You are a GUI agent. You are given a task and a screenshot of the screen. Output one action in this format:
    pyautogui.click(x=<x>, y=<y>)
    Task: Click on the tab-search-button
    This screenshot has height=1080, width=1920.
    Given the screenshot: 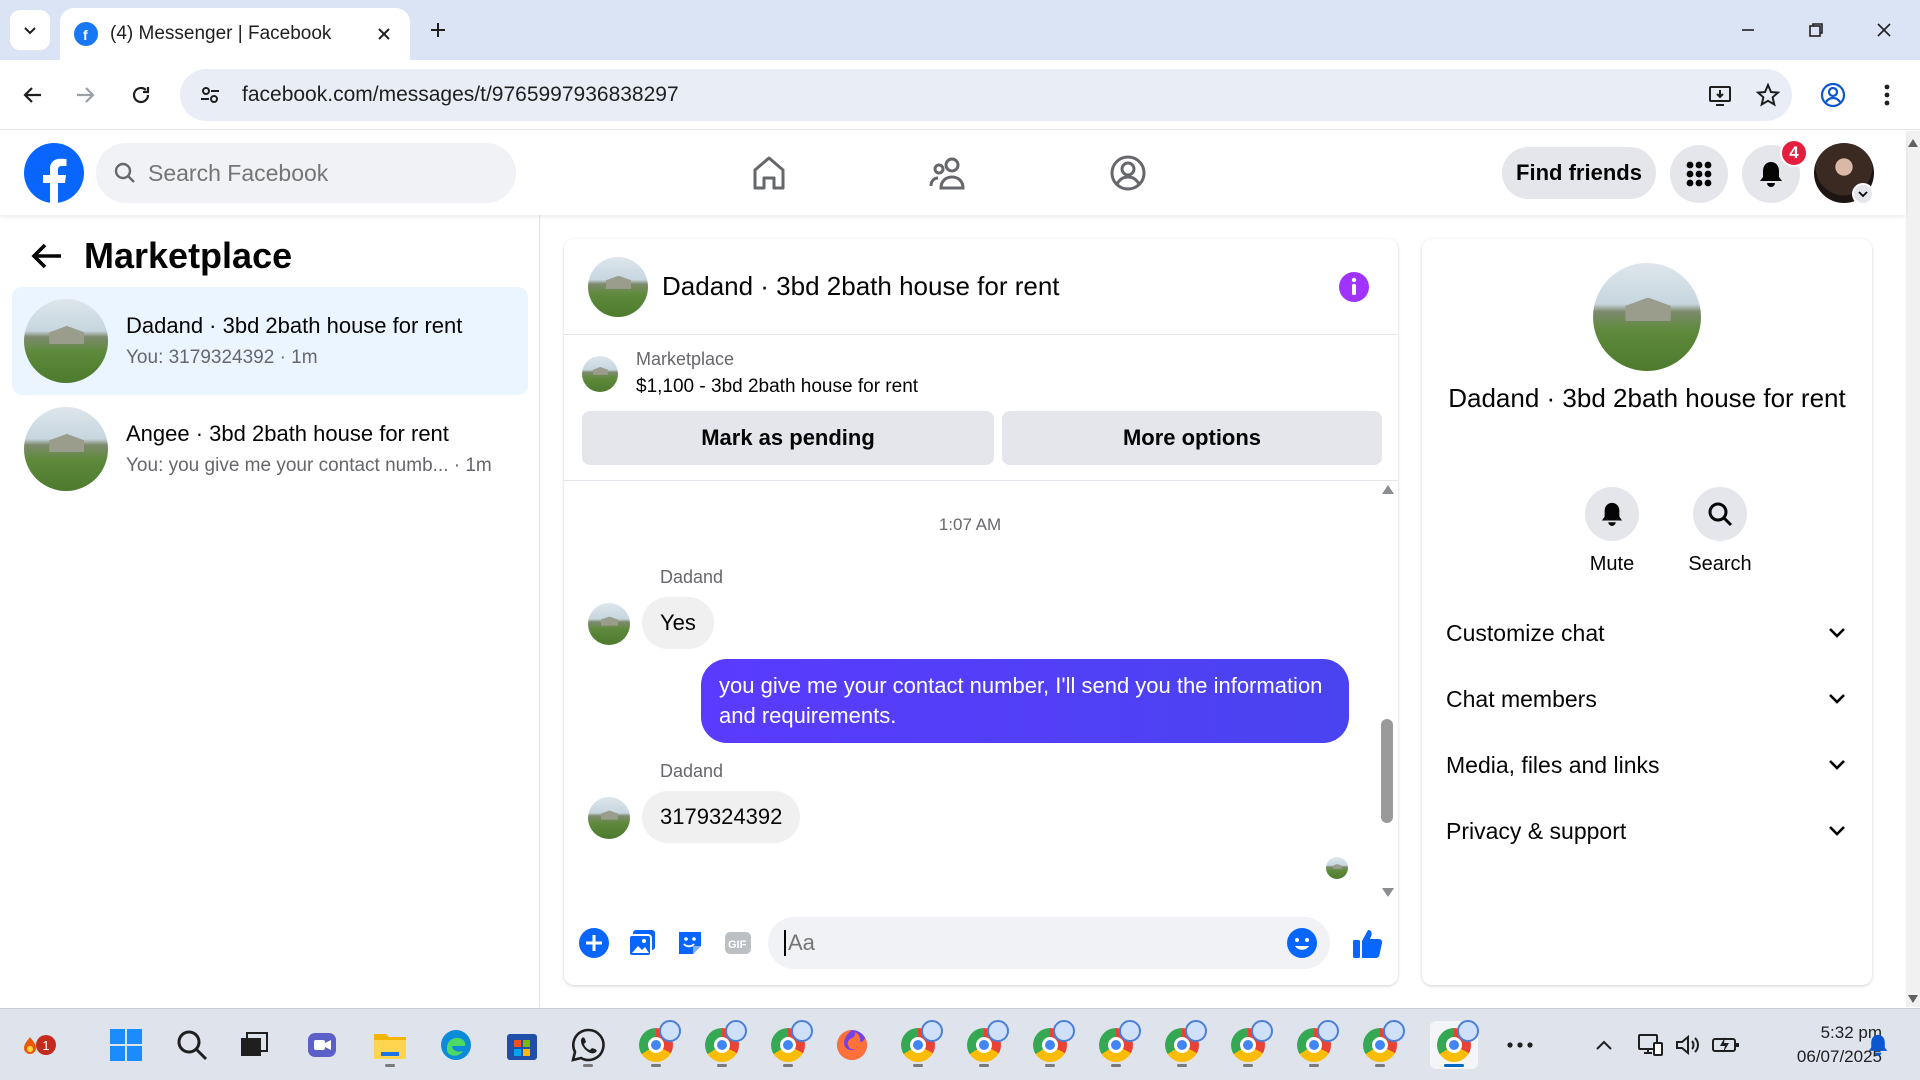 What is the action you would take?
    pyautogui.click(x=30, y=30)
    